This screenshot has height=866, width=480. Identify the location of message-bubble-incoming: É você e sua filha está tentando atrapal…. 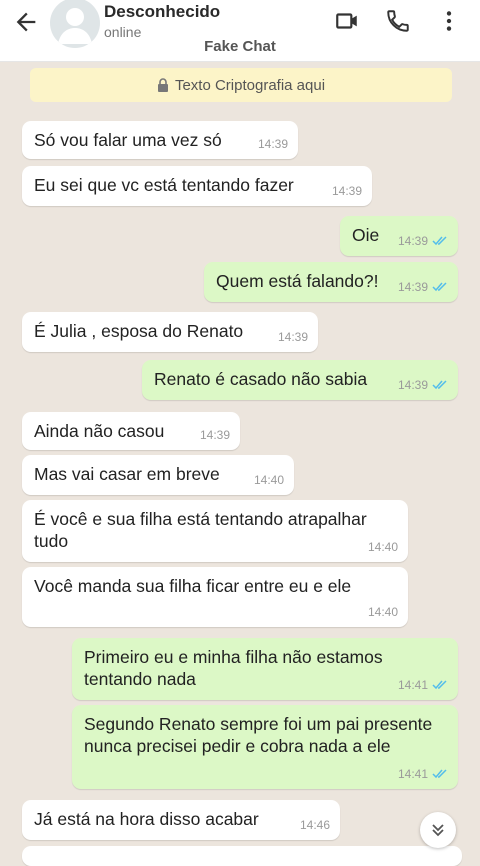
(215, 531).